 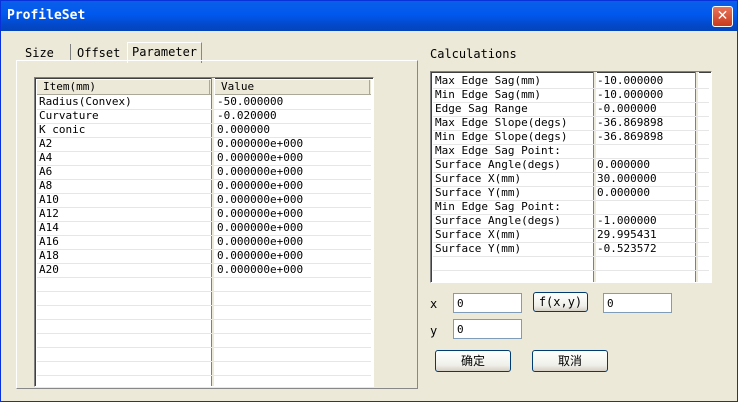 What do you see at coordinates (473, 361) in the screenshot?
I see `ok-button: 确定` at bounding box center [473, 361].